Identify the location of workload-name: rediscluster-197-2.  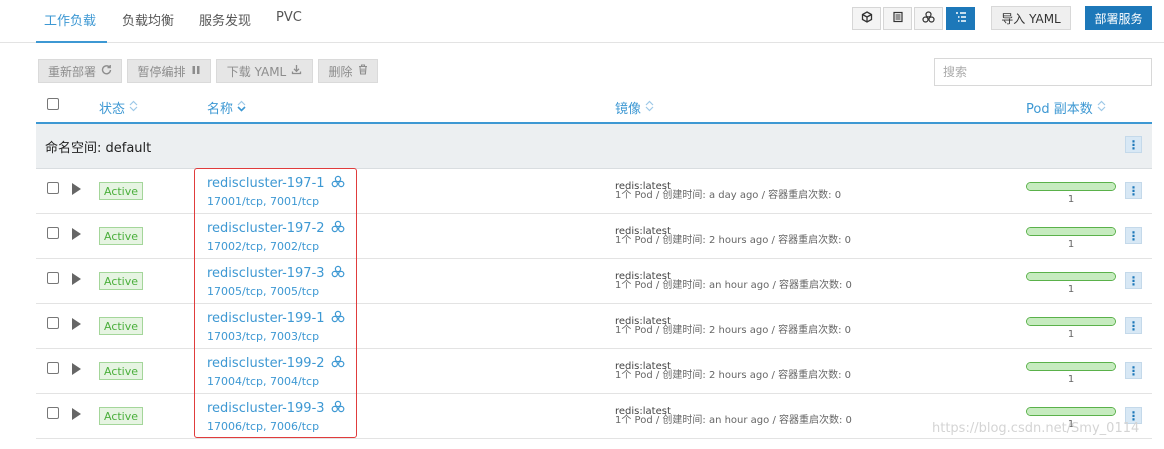
(266, 228).